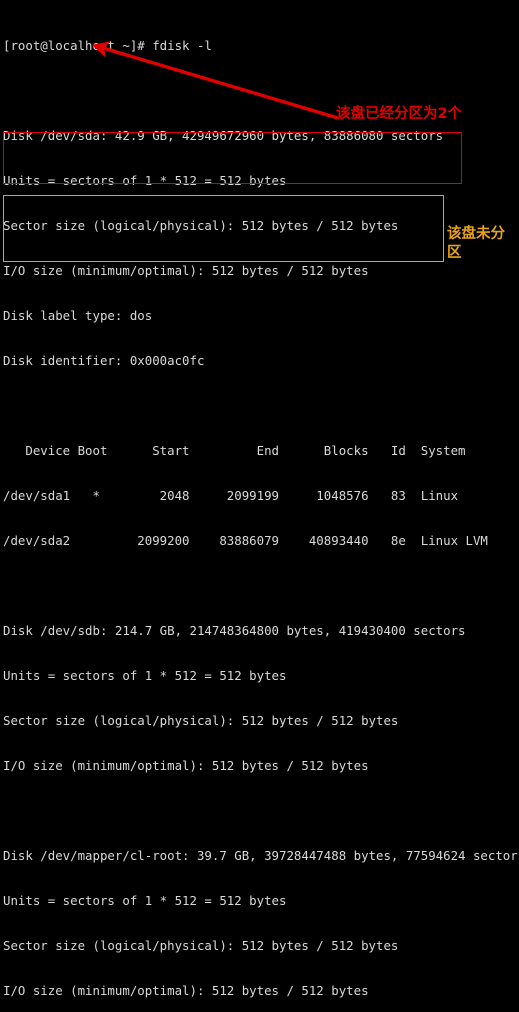  Describe the element at coordinates (476, 243) in the screenshot. I see `annotation-label-unpartitioned: 该盘未分区` at that location.